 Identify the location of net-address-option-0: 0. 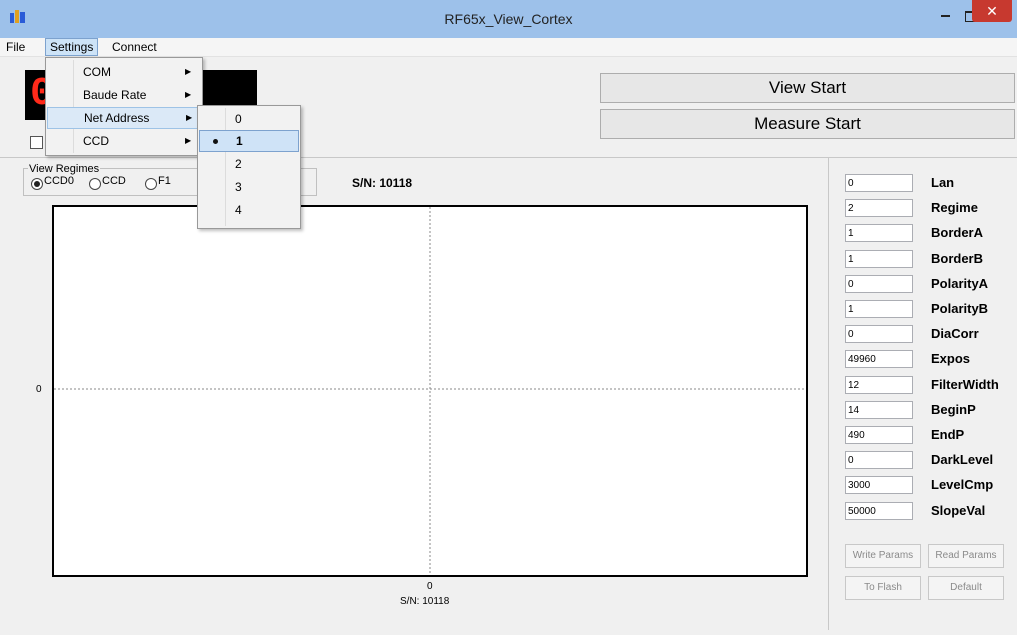
(248, 119).